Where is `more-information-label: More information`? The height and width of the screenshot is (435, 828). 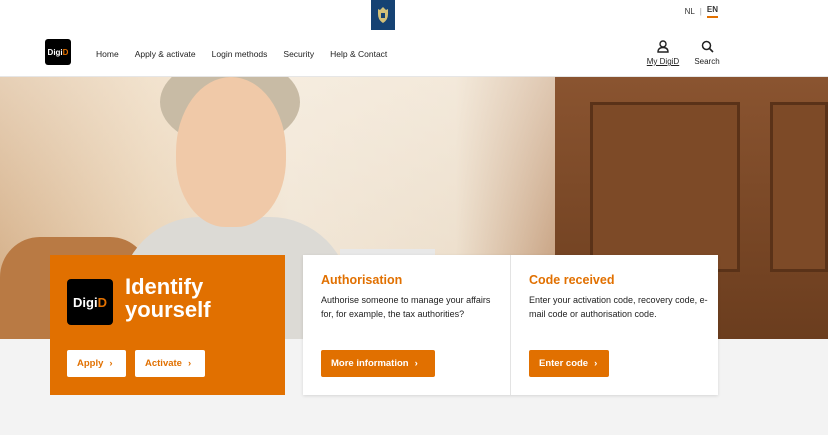 more-information-label: More information is located at coordinates (370, 363).